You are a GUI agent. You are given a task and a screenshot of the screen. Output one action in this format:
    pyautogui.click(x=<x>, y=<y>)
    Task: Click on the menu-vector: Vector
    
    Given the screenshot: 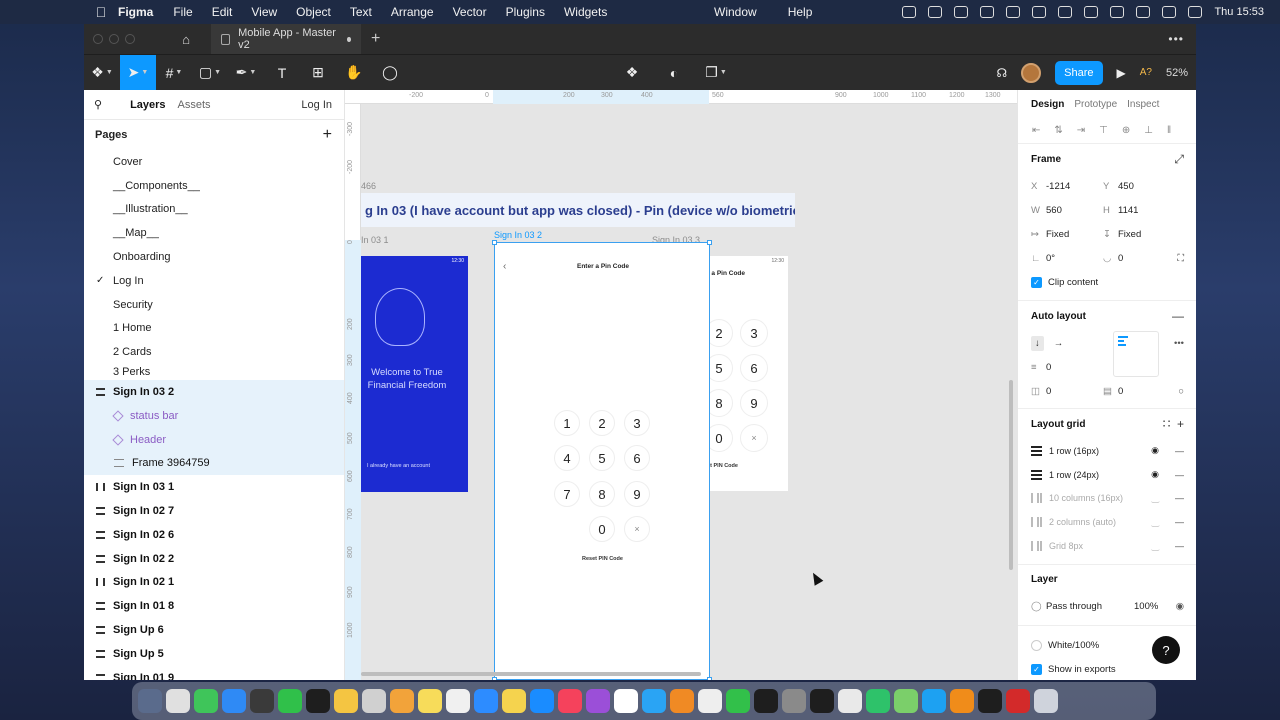 What is the action you would take?
    pyautogui.click(x=470, y=12)
    